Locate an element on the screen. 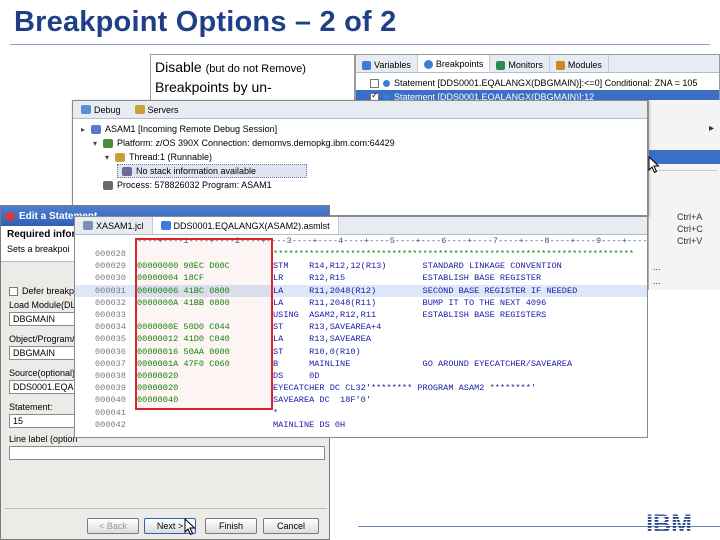 This screenshot has width=720, height=540. process-icon is located at coordinates (108, 185).